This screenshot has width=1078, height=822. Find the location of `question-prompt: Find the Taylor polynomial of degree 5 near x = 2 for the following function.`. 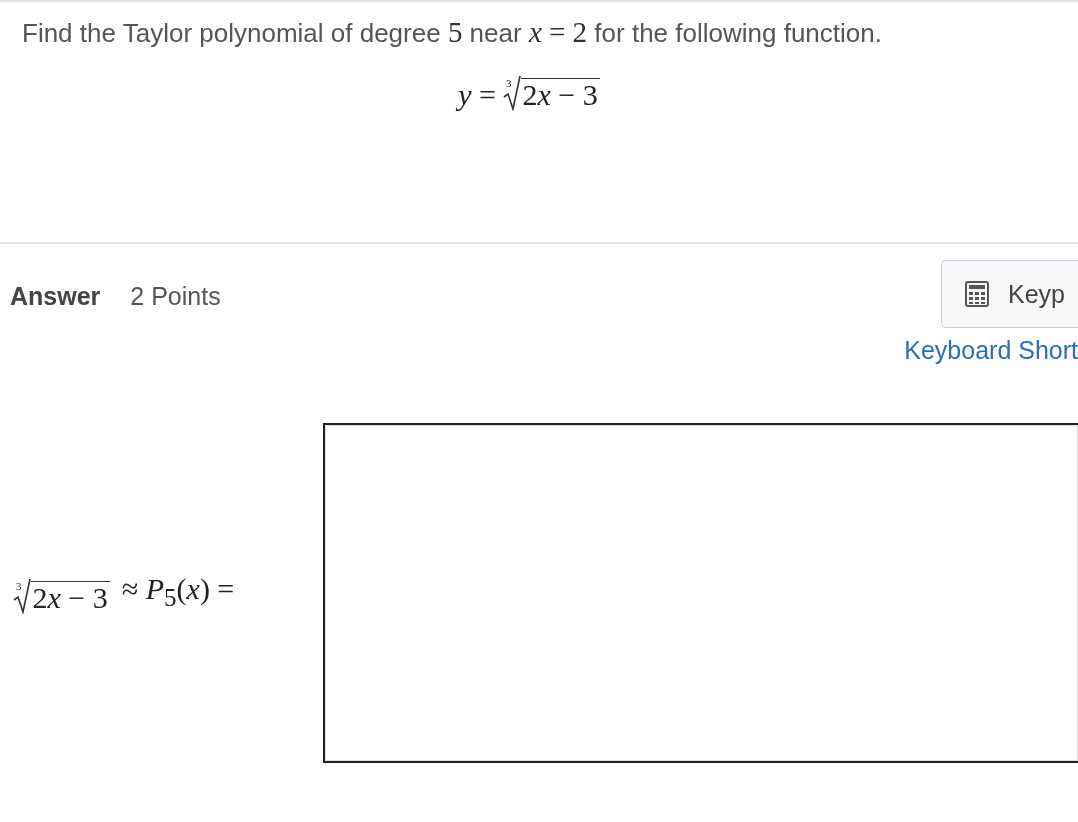

question-prompt: Find the Taylor polynomial of degree 5 near x = 2 for the following function. is located at coordinates (452, 32).